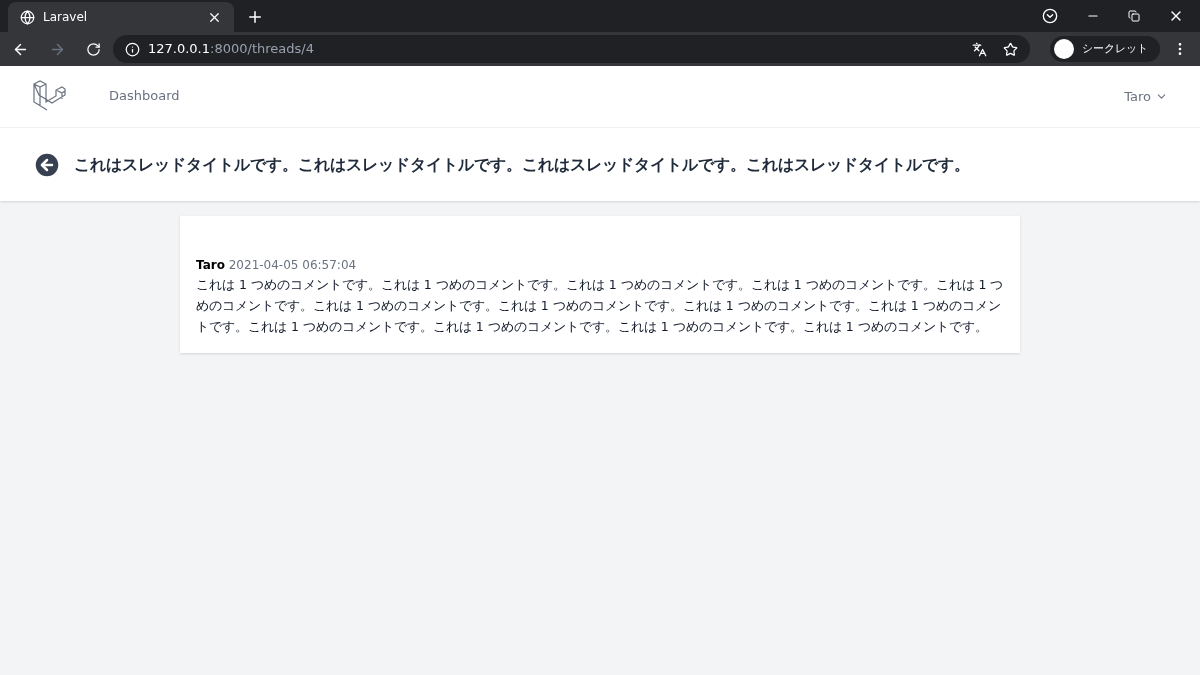 Image resolution: width=1200 pixels, height=675 pixels. I want to click on nav-link: Dashboard, so click(144, 96).